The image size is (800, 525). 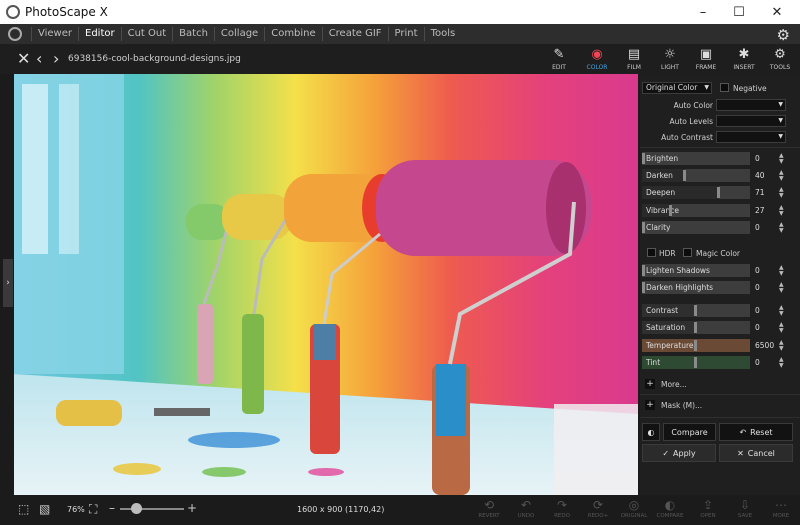 What do you see at coordinates (670, 508) in the screenshot?
I see `history-compare-button: ◐ COMPARE` at bounding box center [670, 508].